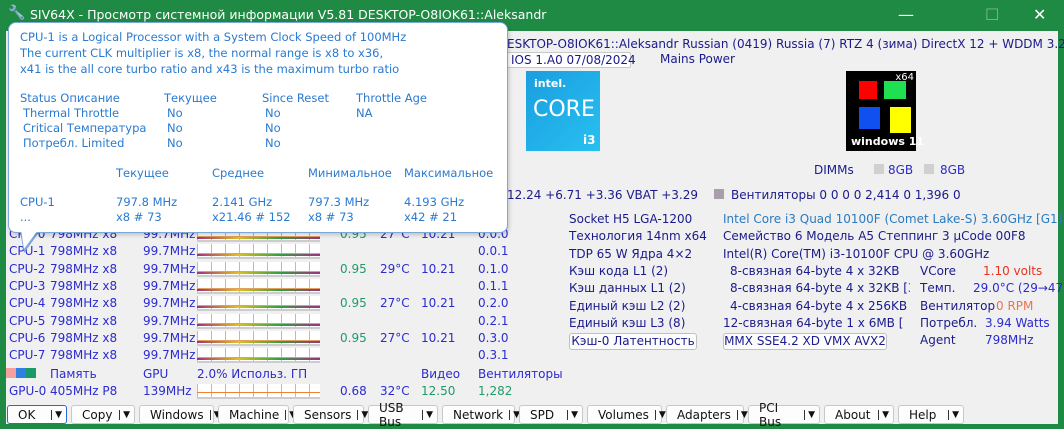  Describe the element at coordinates (495, 391) in the screenshot. I see `gpu-fans: 1,282` at that location.